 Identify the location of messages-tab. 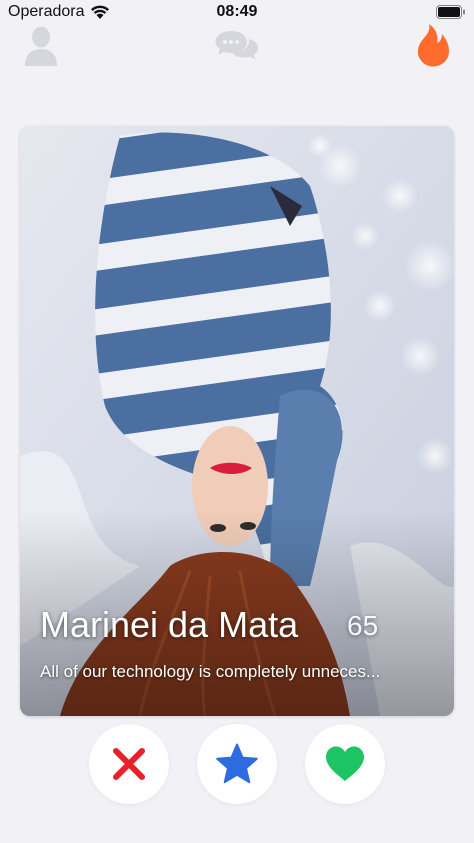
(237, 45).